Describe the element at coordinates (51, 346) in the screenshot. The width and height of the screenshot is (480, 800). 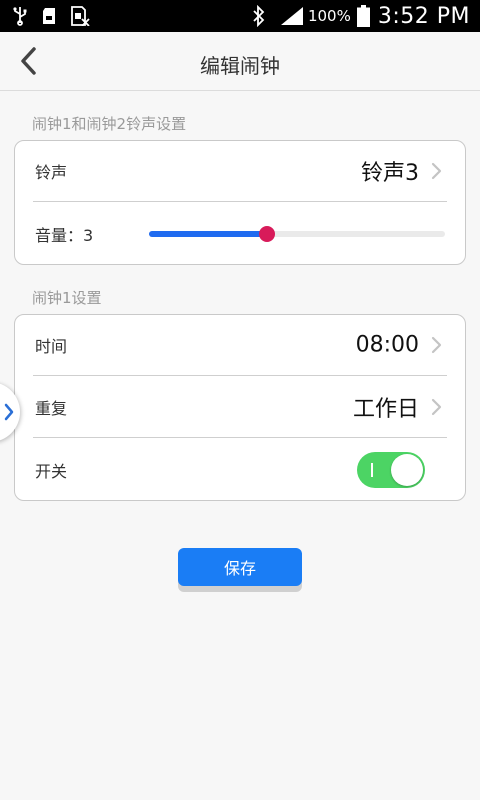
I see `time-label: 时间` at that location.